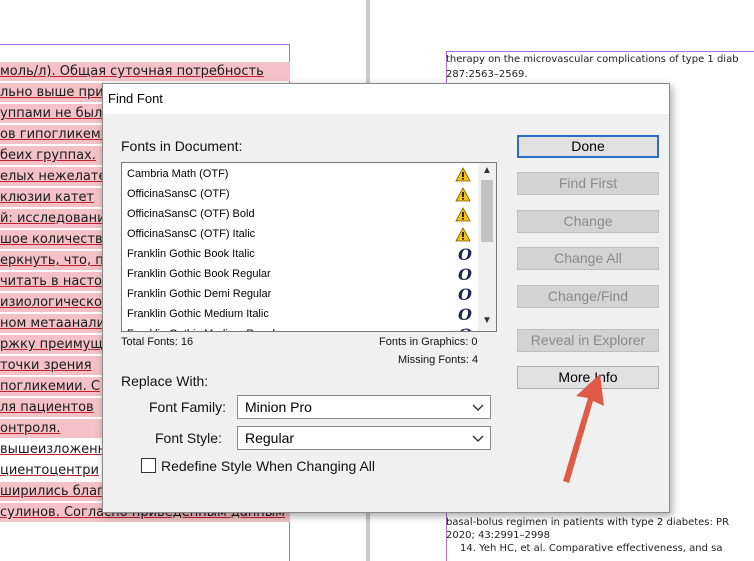 This screenshot has height=561, width=754. Describe the element at coordinates (428, 342) in the screenshot. I see `fonts-in-graphics-count: Fonts in Graphics: 0` at that location.